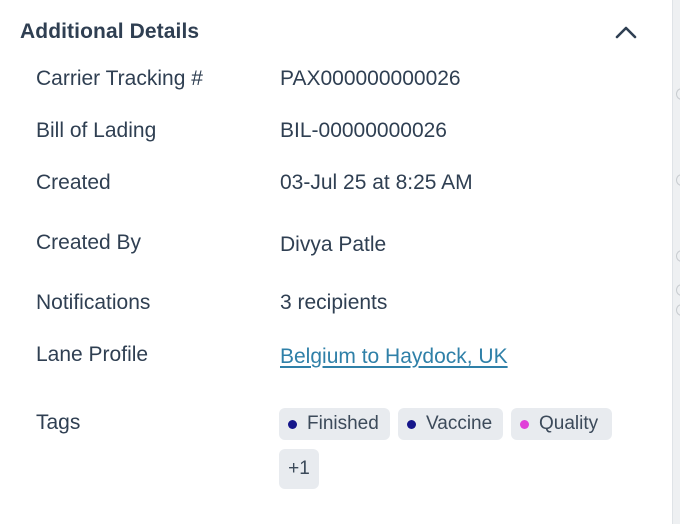 The height and width of the screenshot is (524, 680). I want to click on tag-label: Finished, so click(343, 423).